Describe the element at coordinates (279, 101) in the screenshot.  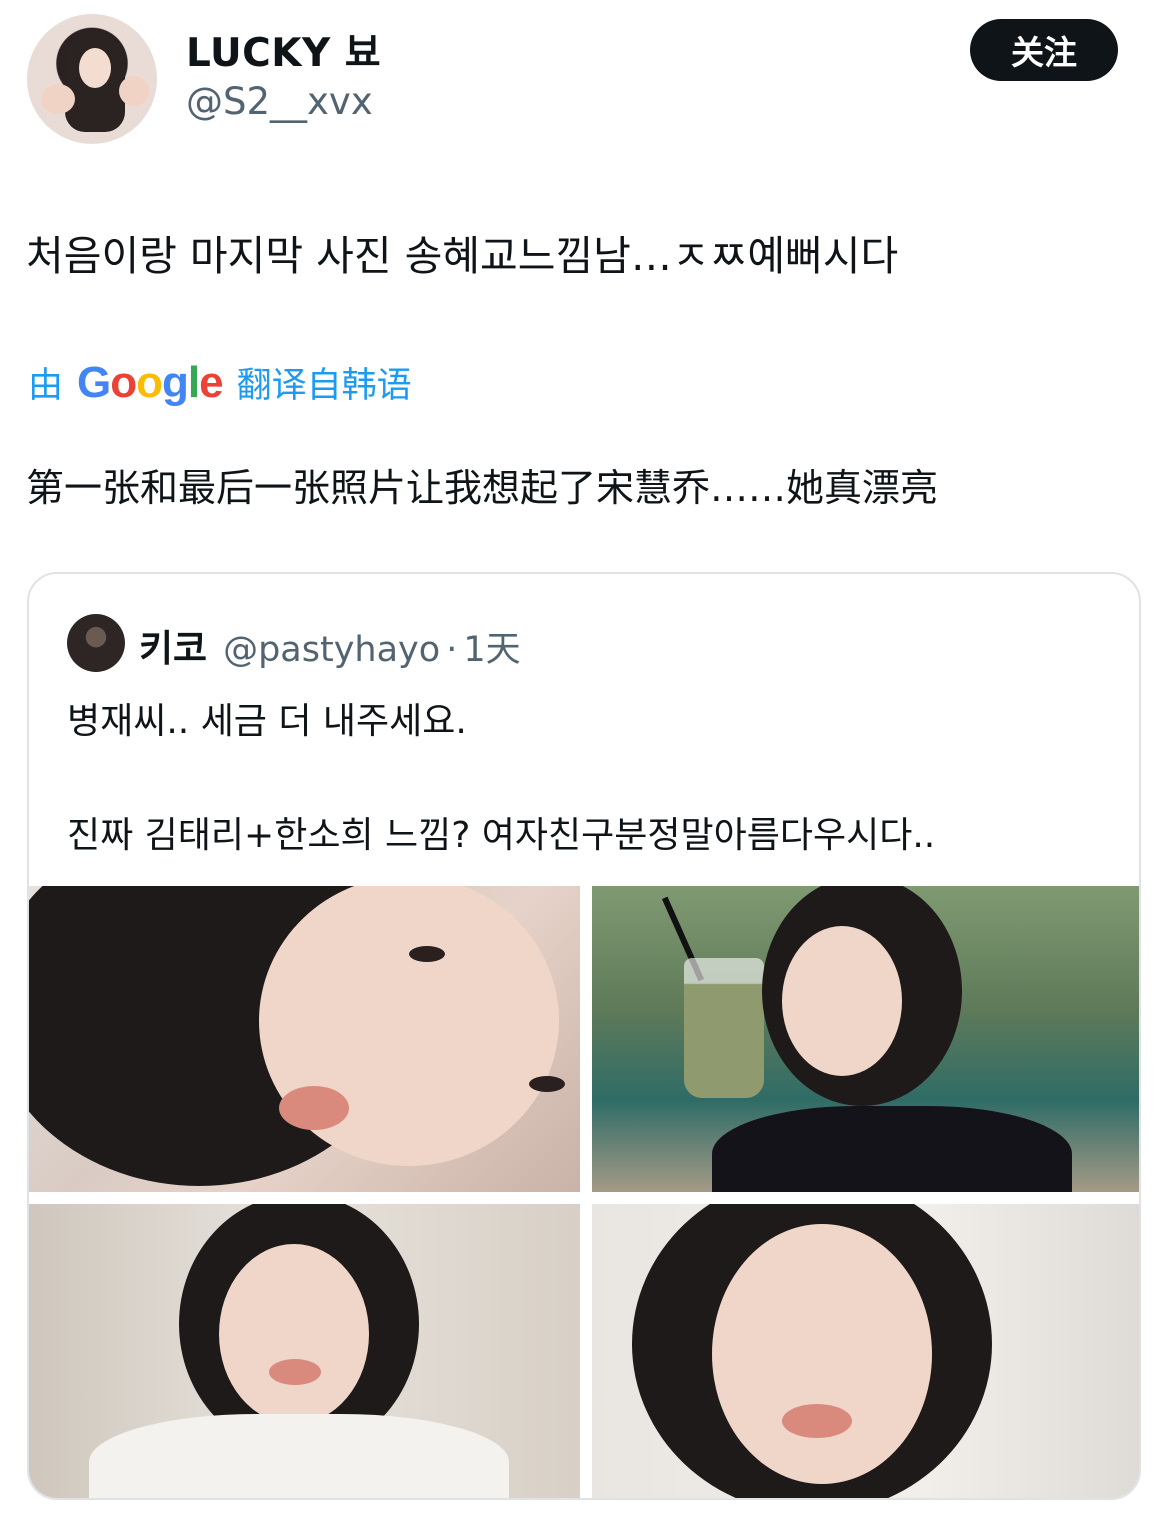
I see `author-handle: @S2__xvx` at that location.